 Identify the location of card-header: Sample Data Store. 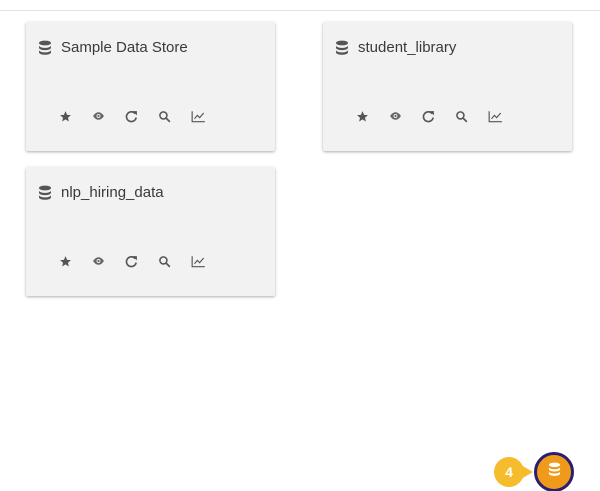
(113, 47).